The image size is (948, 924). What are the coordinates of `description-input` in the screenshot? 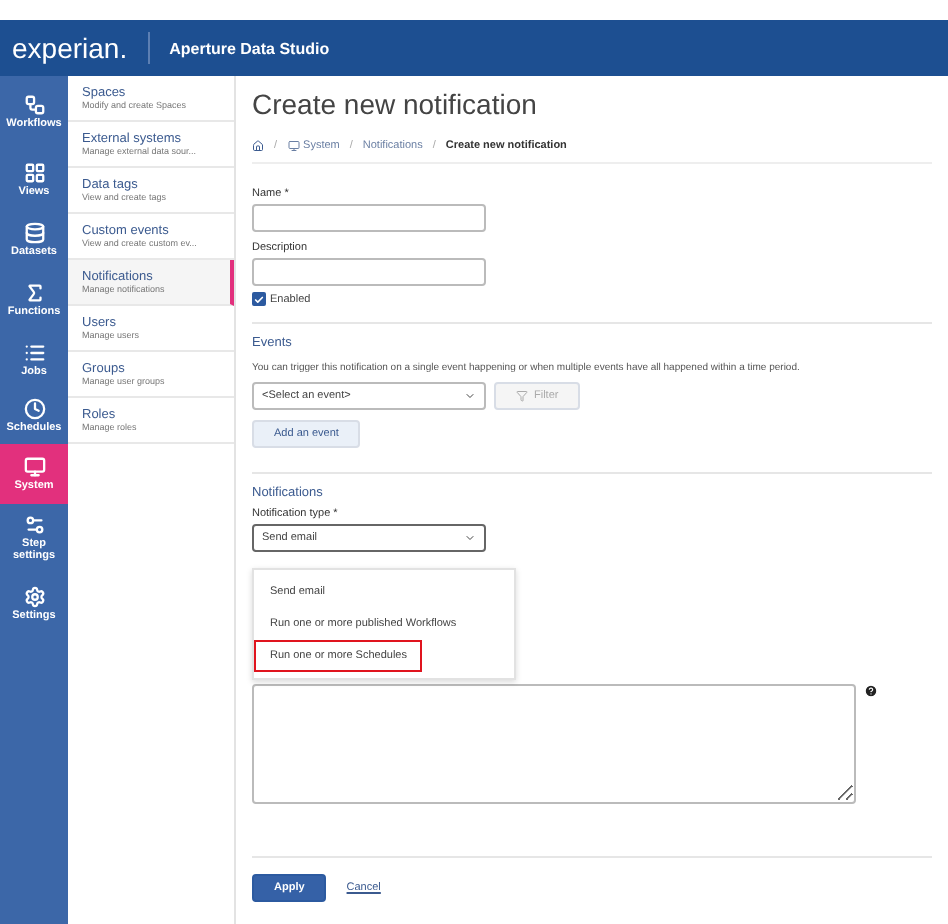 It's located at (369, 272).